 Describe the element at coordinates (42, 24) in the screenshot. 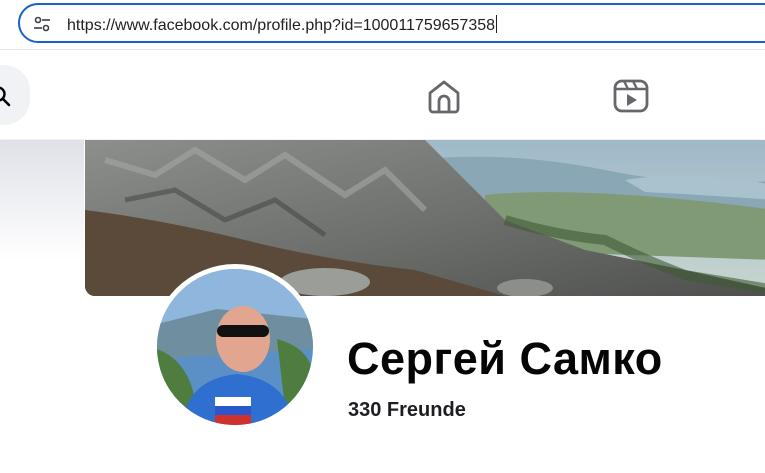

I see `tune-icon` at that location.